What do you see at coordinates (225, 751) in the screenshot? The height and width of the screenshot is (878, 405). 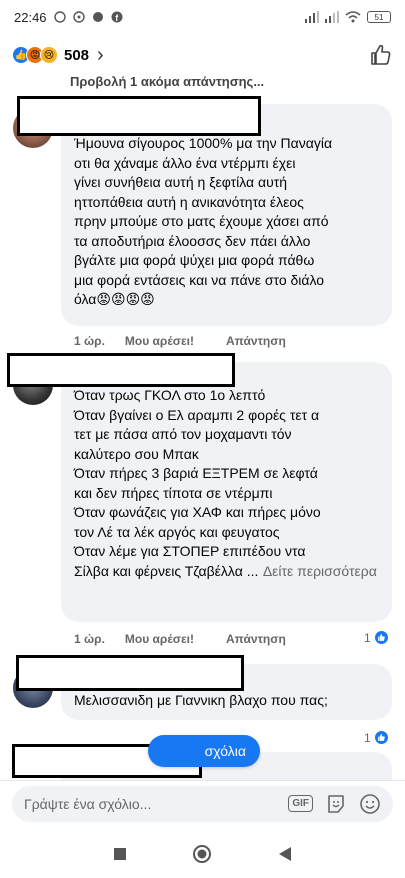 I see `more-comments-label: σχόλια` at bounding box center [225, 751].